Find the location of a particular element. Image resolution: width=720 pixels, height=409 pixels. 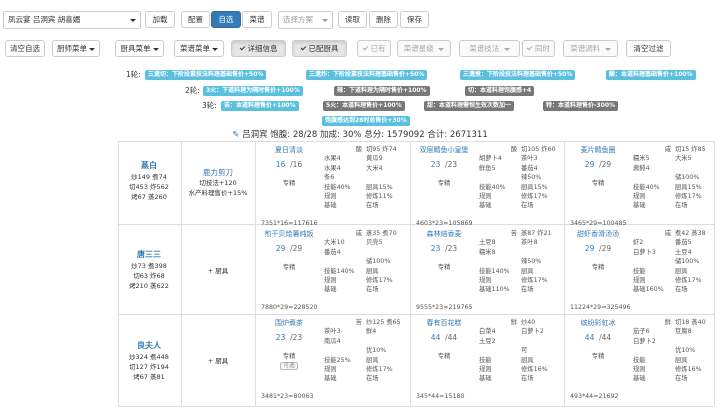

recipe-spec: 专精 is located at coordinates (444, 183).